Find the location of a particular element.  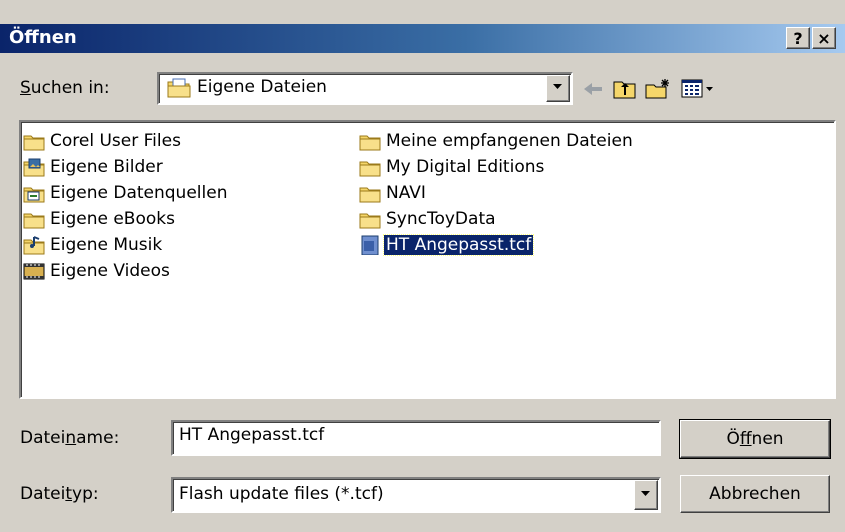

videos-folder-icon is located at coordinates (34, 271).